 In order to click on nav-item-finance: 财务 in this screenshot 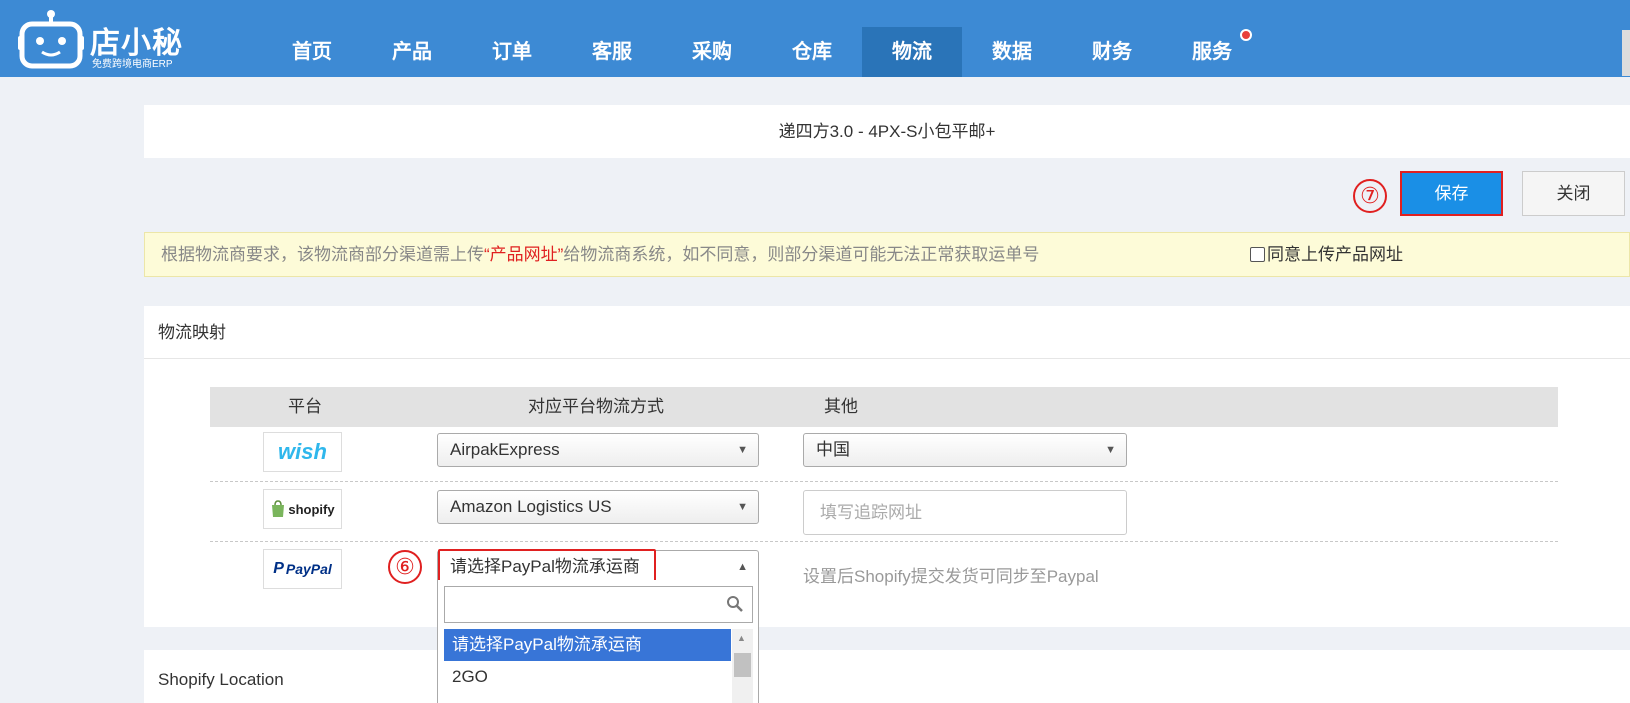, I will do `click(1112, 52)`.